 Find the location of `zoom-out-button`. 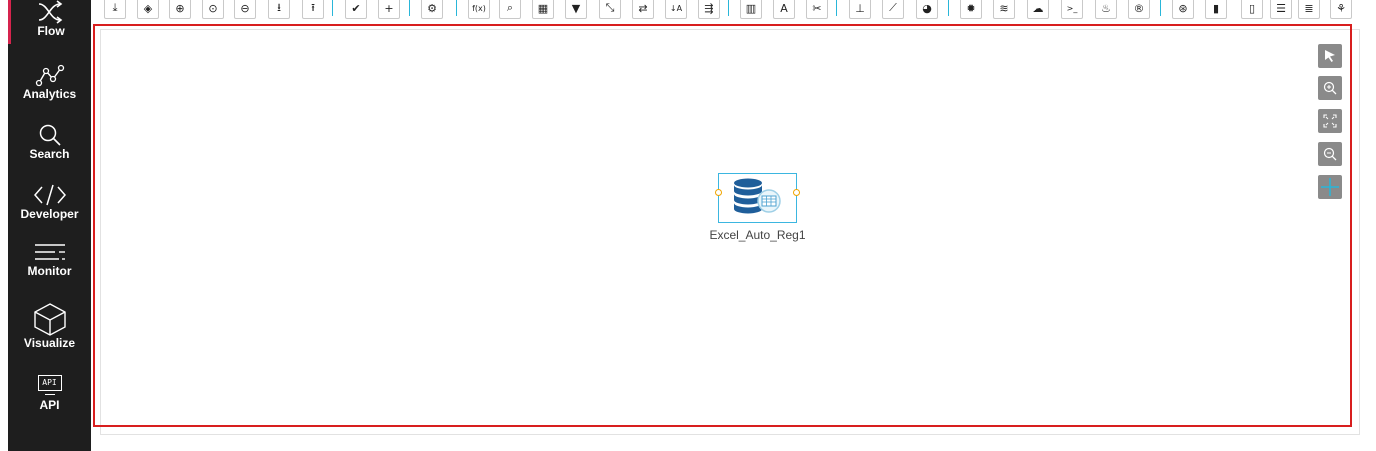

zoom-out-button is located at coordinates (1330, 154).